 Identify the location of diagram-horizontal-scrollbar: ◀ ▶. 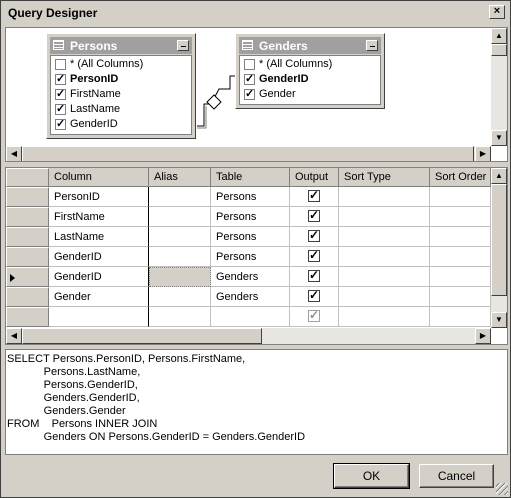
(248, 153).